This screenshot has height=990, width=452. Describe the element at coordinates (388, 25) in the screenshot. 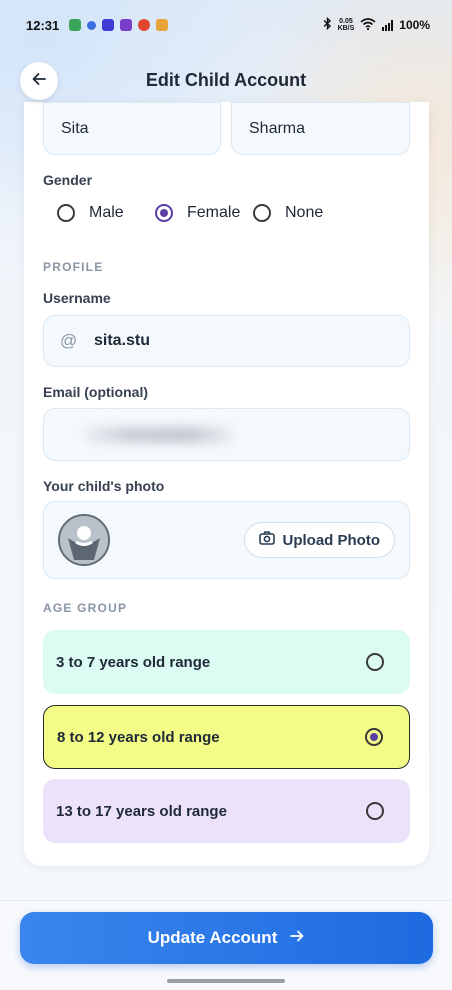

I see `signal-icon` at that location.